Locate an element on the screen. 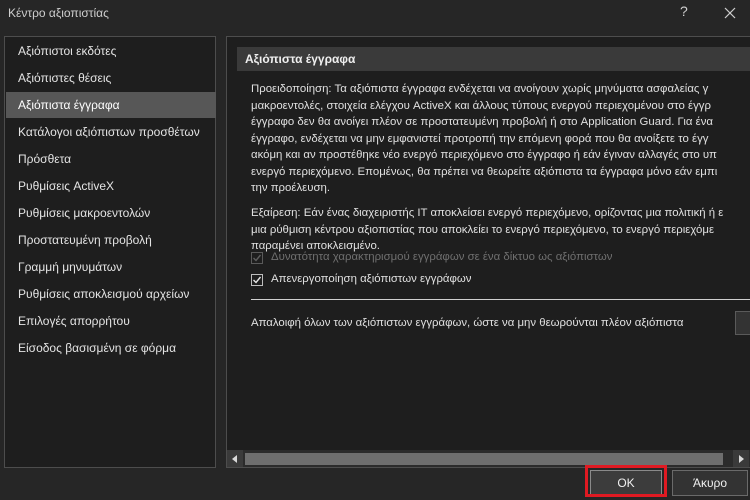 This screenshot has width=750, height=500. title-bar: Κέντρο αξιοπιστίας ? is located at coordinates (375, 13).